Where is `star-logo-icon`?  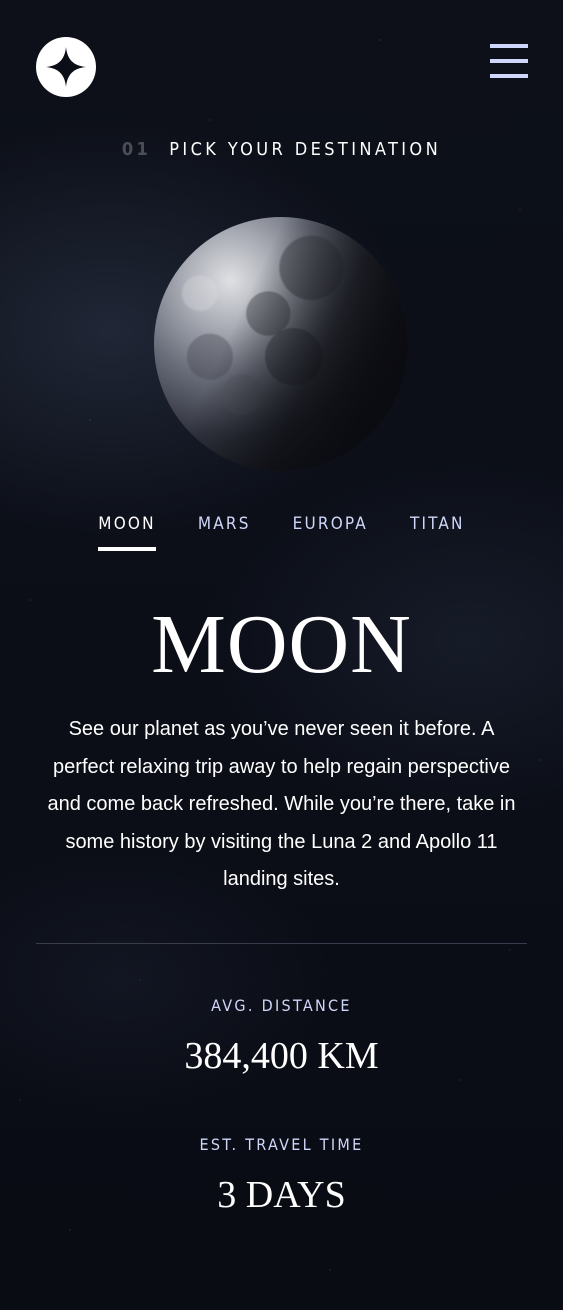 star-logo-icon is located at coordinates (66, 67).